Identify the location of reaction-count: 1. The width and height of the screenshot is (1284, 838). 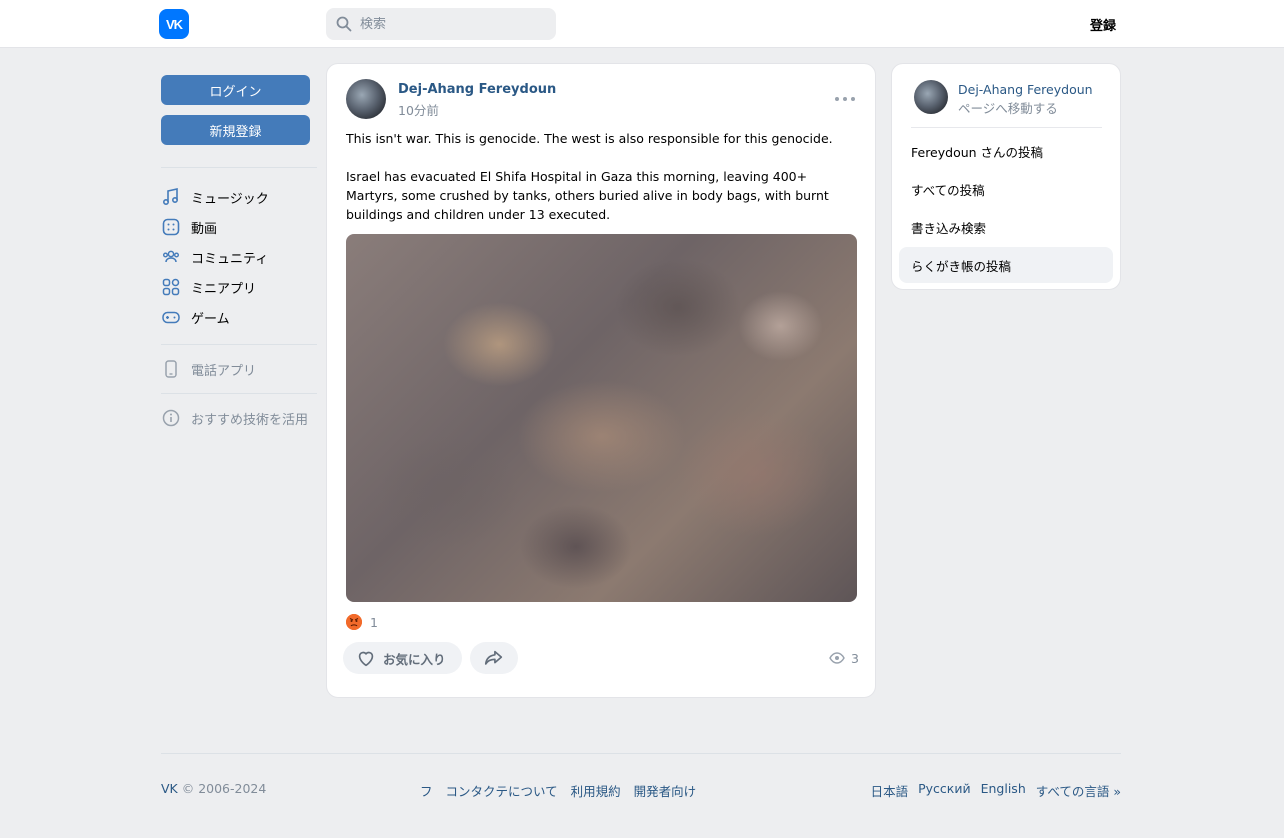
(374, 622).